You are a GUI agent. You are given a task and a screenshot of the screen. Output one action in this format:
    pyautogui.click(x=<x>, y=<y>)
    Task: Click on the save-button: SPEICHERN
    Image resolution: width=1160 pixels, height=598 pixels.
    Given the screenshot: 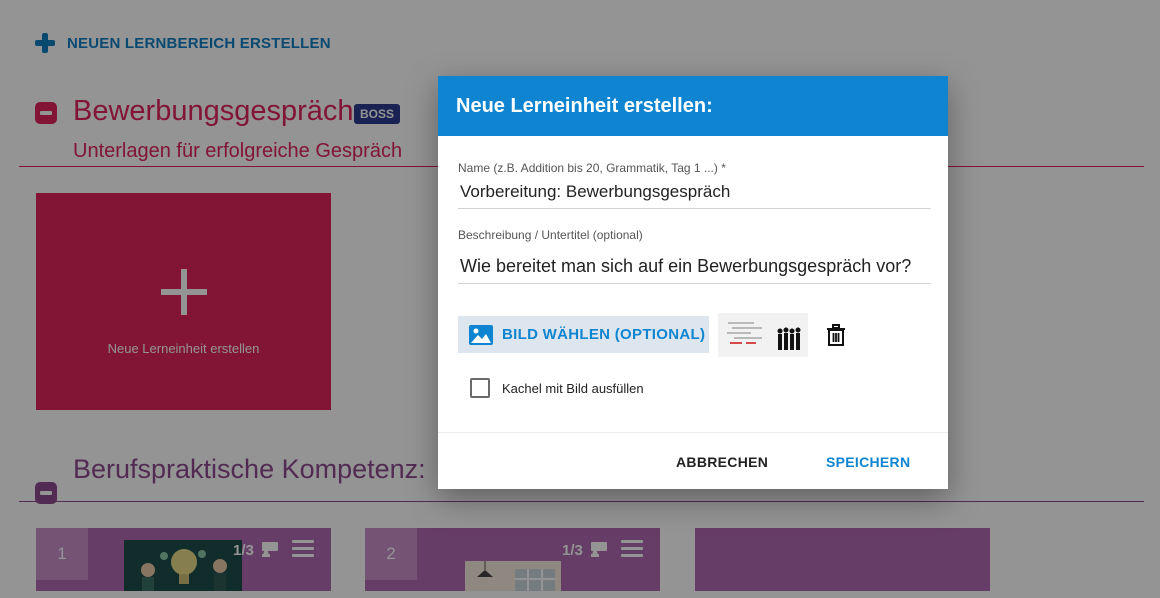 What is the action you would take?
    pyautogui.click(x=868, y=462)
    